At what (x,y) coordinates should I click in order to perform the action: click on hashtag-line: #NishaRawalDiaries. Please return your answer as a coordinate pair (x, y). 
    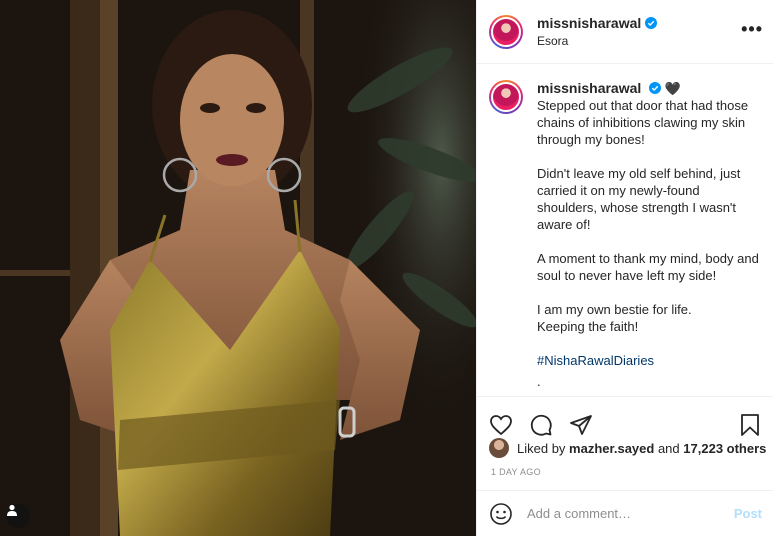
    Looking at the image, I should click on (649, 360).